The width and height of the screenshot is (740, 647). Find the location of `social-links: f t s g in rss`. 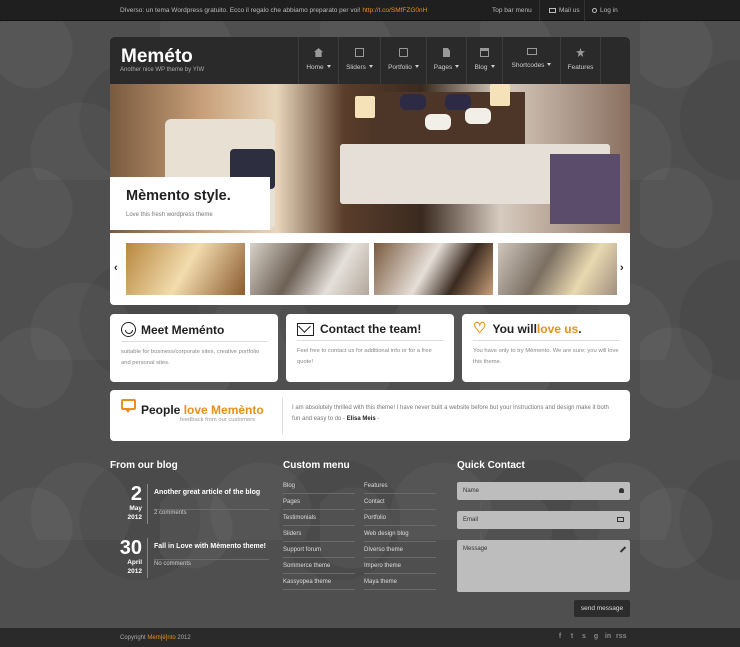

social-links: f t s g in rss is located at coordinates (591, 637).